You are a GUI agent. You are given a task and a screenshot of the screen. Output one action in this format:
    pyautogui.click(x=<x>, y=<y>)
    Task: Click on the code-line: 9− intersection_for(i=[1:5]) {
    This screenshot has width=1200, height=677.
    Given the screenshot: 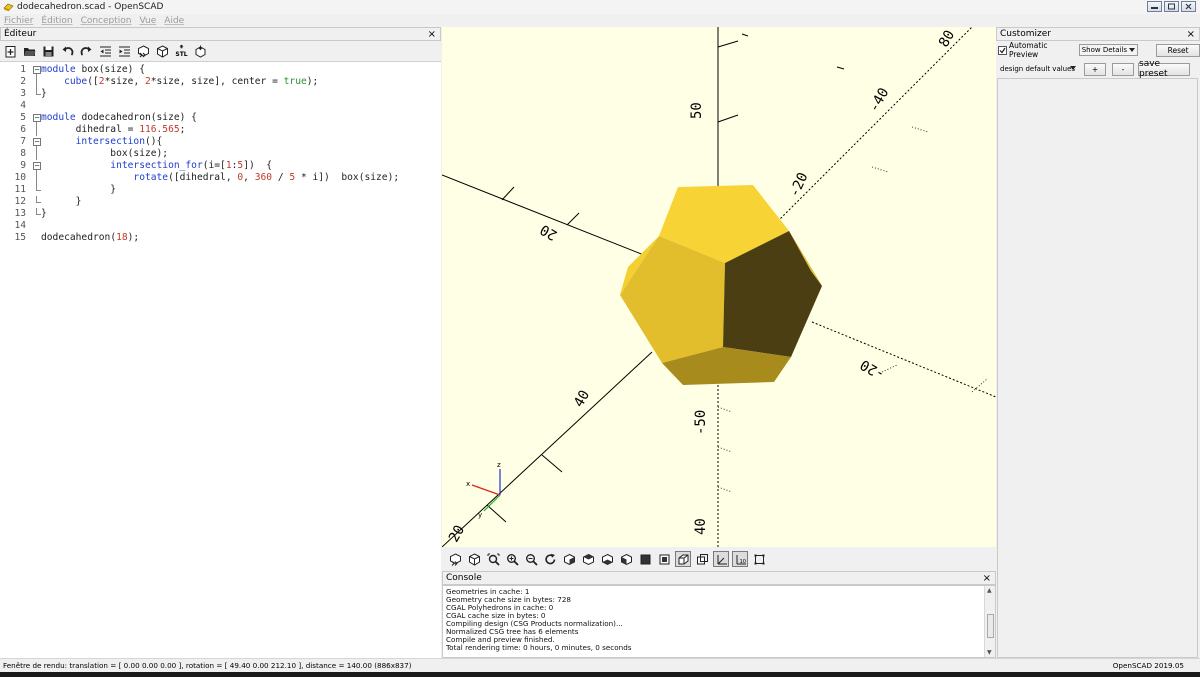 What is the action you would take?
    pyautogui.click(x=220, y=166)
    